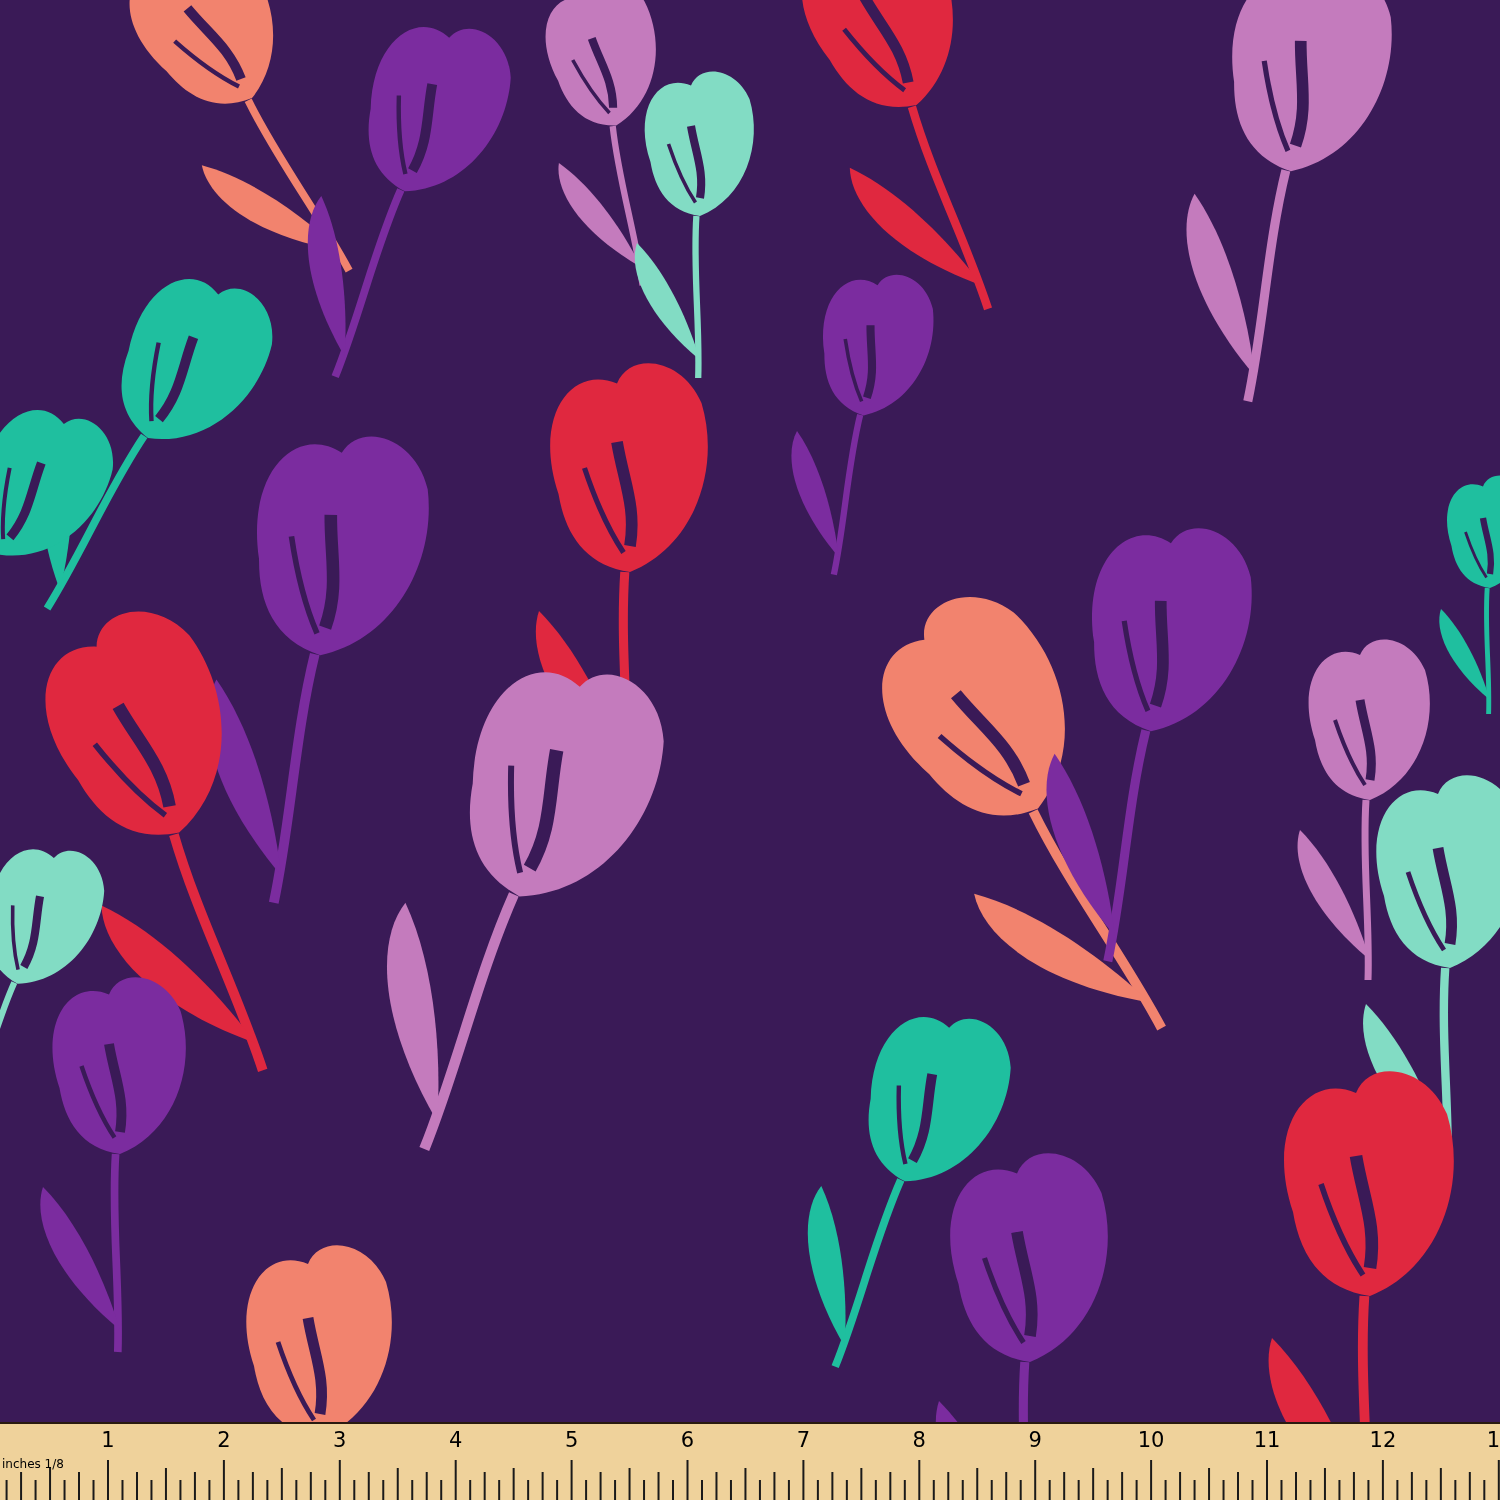 The width and height of the screenshot is (1500, 1500). What do you see at coordinates (1267, 1440) in the screenshot?
I see `ruler-number: 11` at bounding box center [1267, 1440].